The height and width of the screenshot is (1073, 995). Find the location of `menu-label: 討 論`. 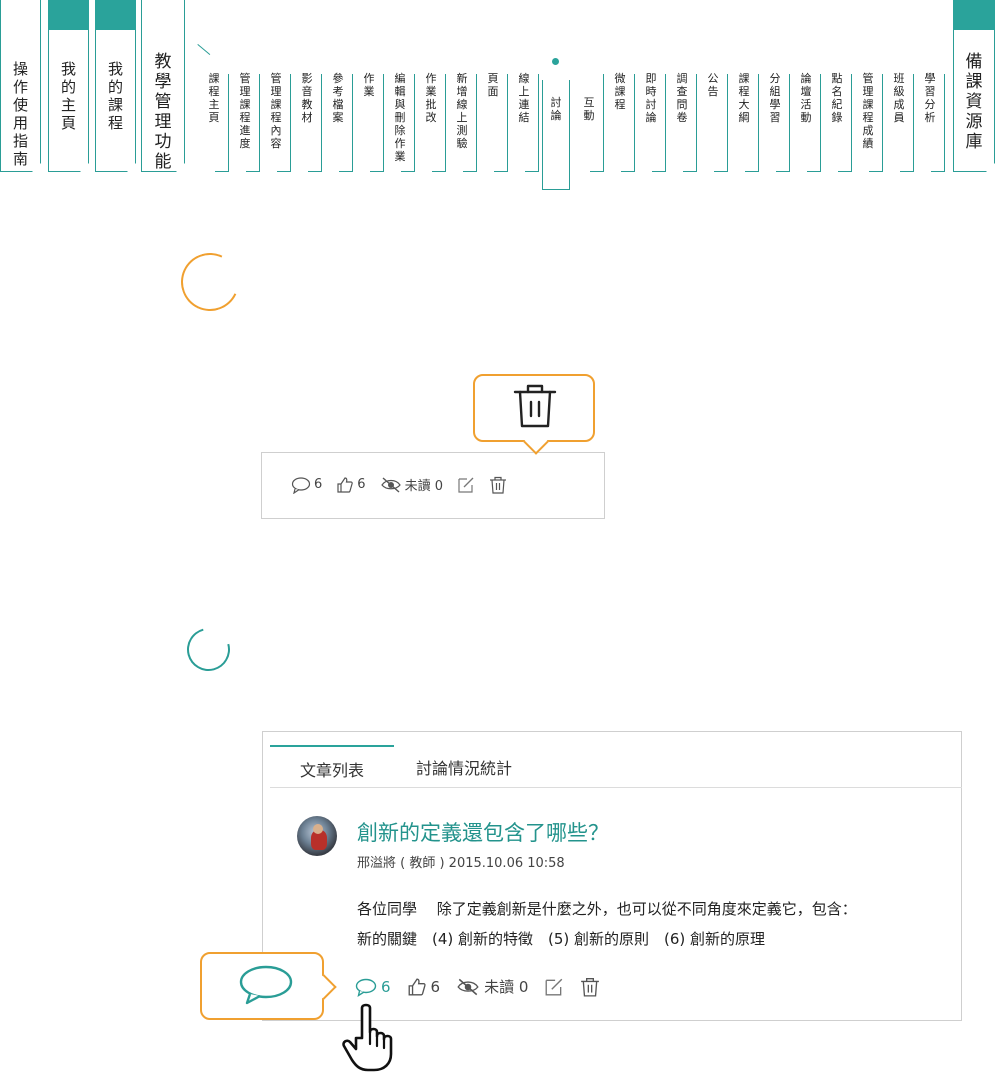

menu-label: 討 論 is located at coordinates (556, 109).